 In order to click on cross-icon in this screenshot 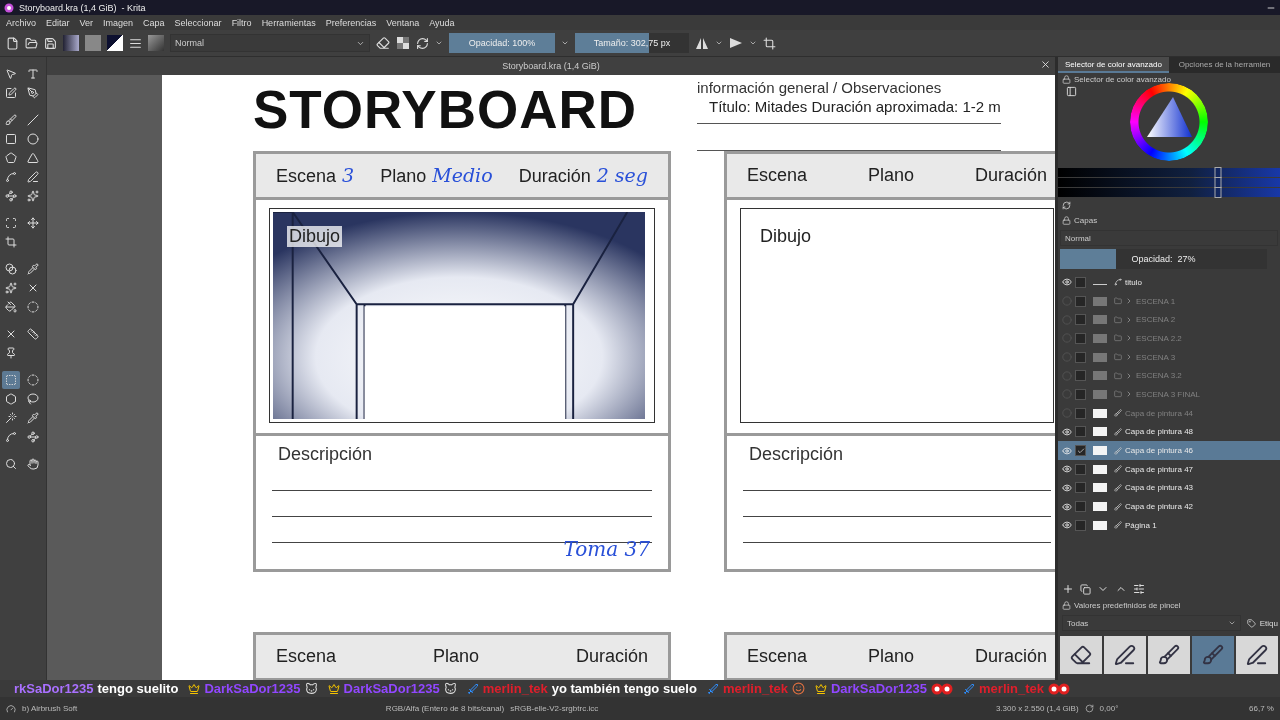, I will do `click(33, 288)`.